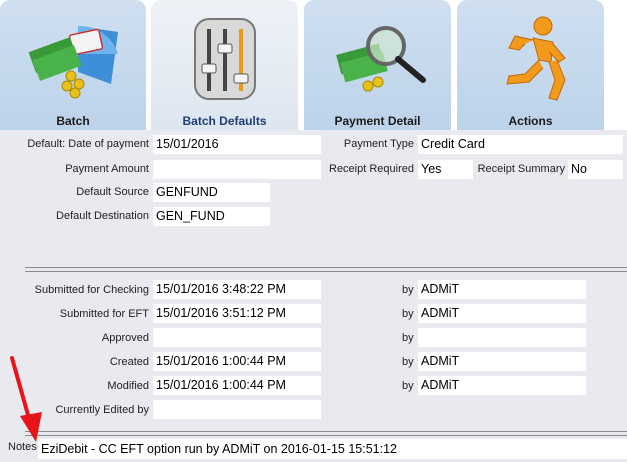  I want to click on approved-by-field, so click(502, 337).